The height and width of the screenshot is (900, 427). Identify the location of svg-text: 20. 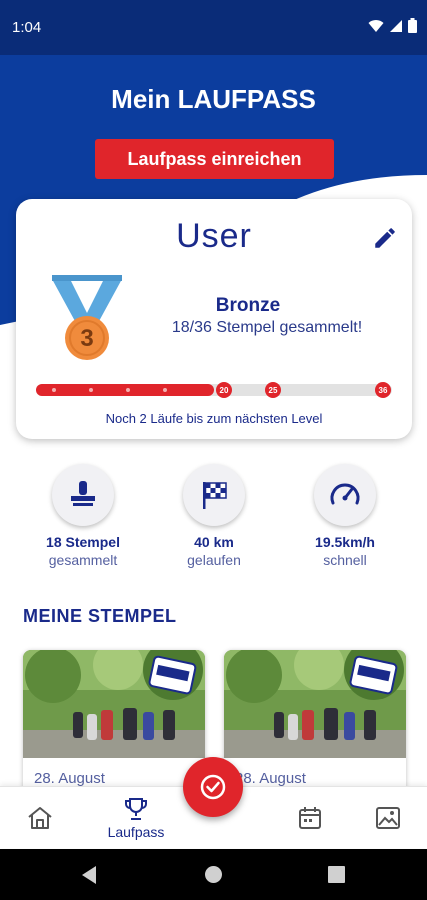
(224, 390).